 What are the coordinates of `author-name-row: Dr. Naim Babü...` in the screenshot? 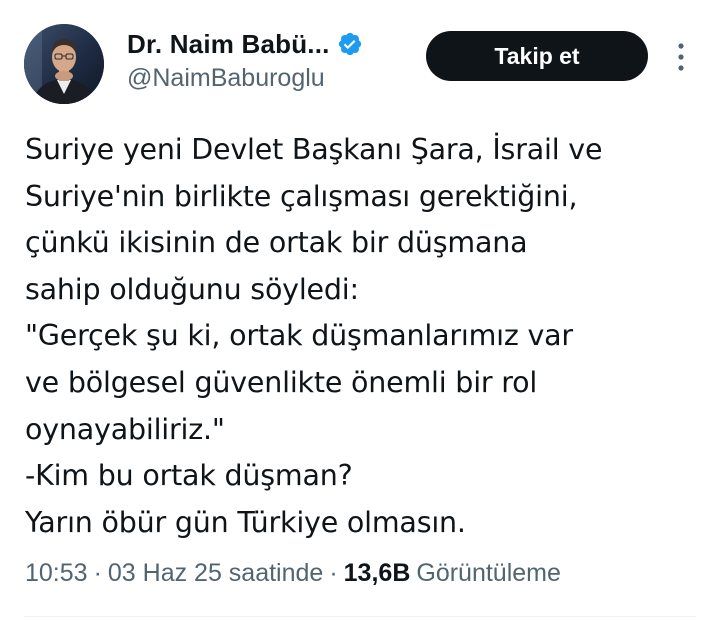 It's located at (245, 44).